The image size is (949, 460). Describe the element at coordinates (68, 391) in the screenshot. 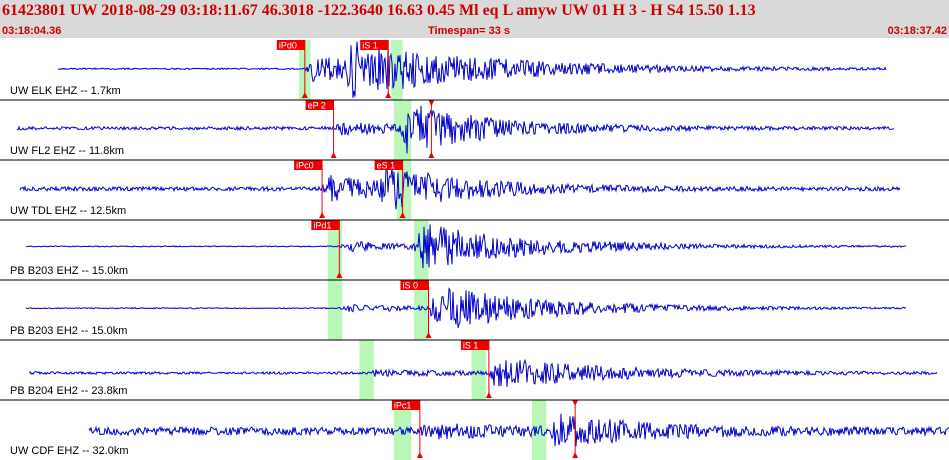

I see `station-label: PB B204 EH2 -- 23.8km` at that location.